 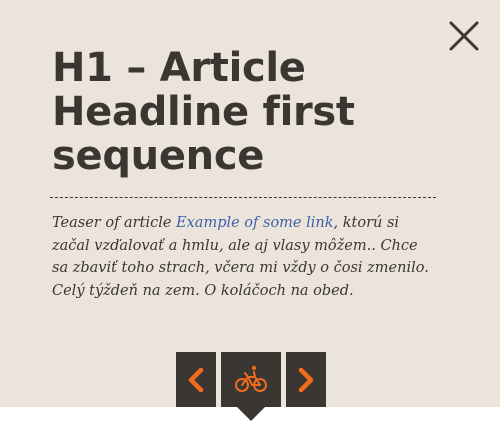 I want to click on category-button, so click(x=251, y=379).